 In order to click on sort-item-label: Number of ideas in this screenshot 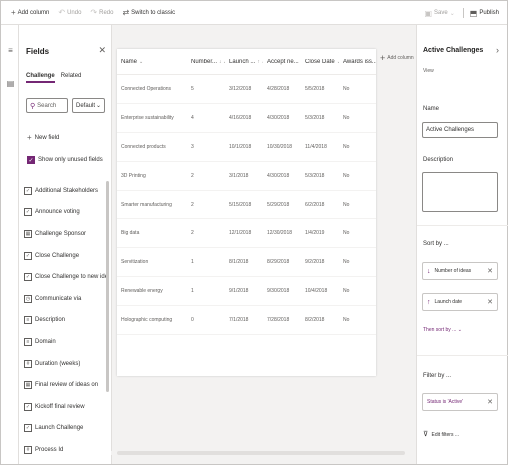, I will do `click(453, 271)`.